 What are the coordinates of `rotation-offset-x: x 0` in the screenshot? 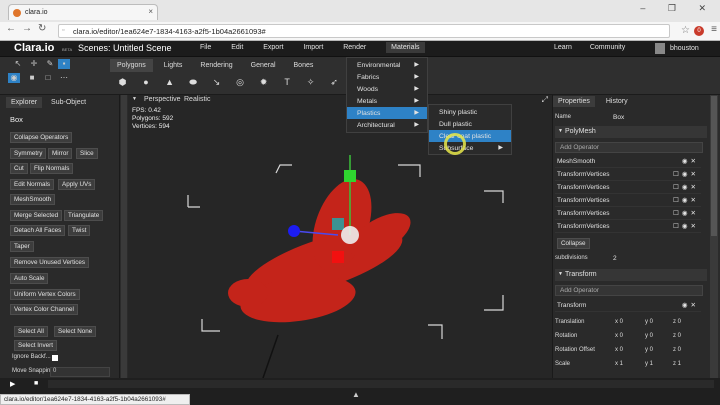 It's located at (619, 350).